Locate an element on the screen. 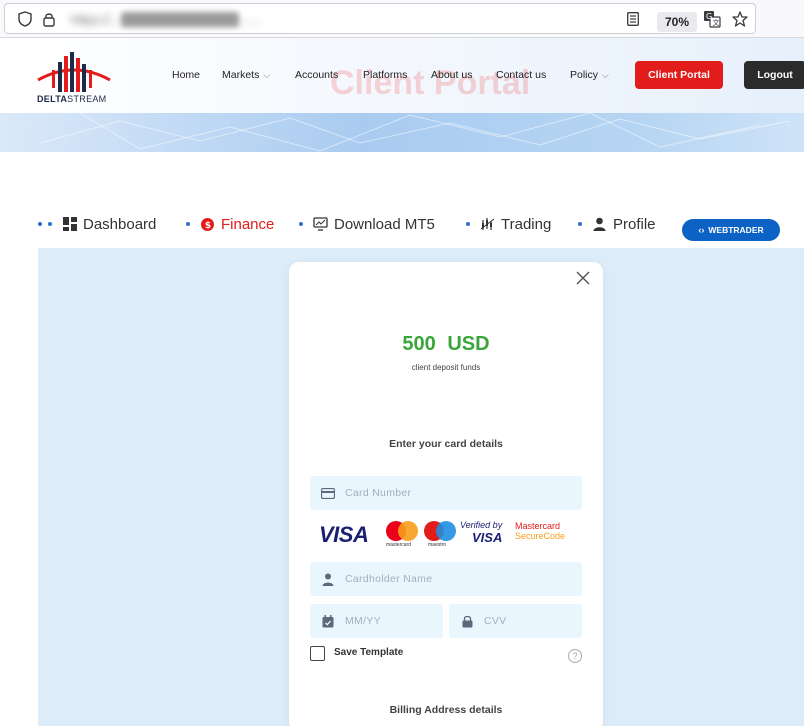  cardholder-name-input is located at coordinates (435, 579).